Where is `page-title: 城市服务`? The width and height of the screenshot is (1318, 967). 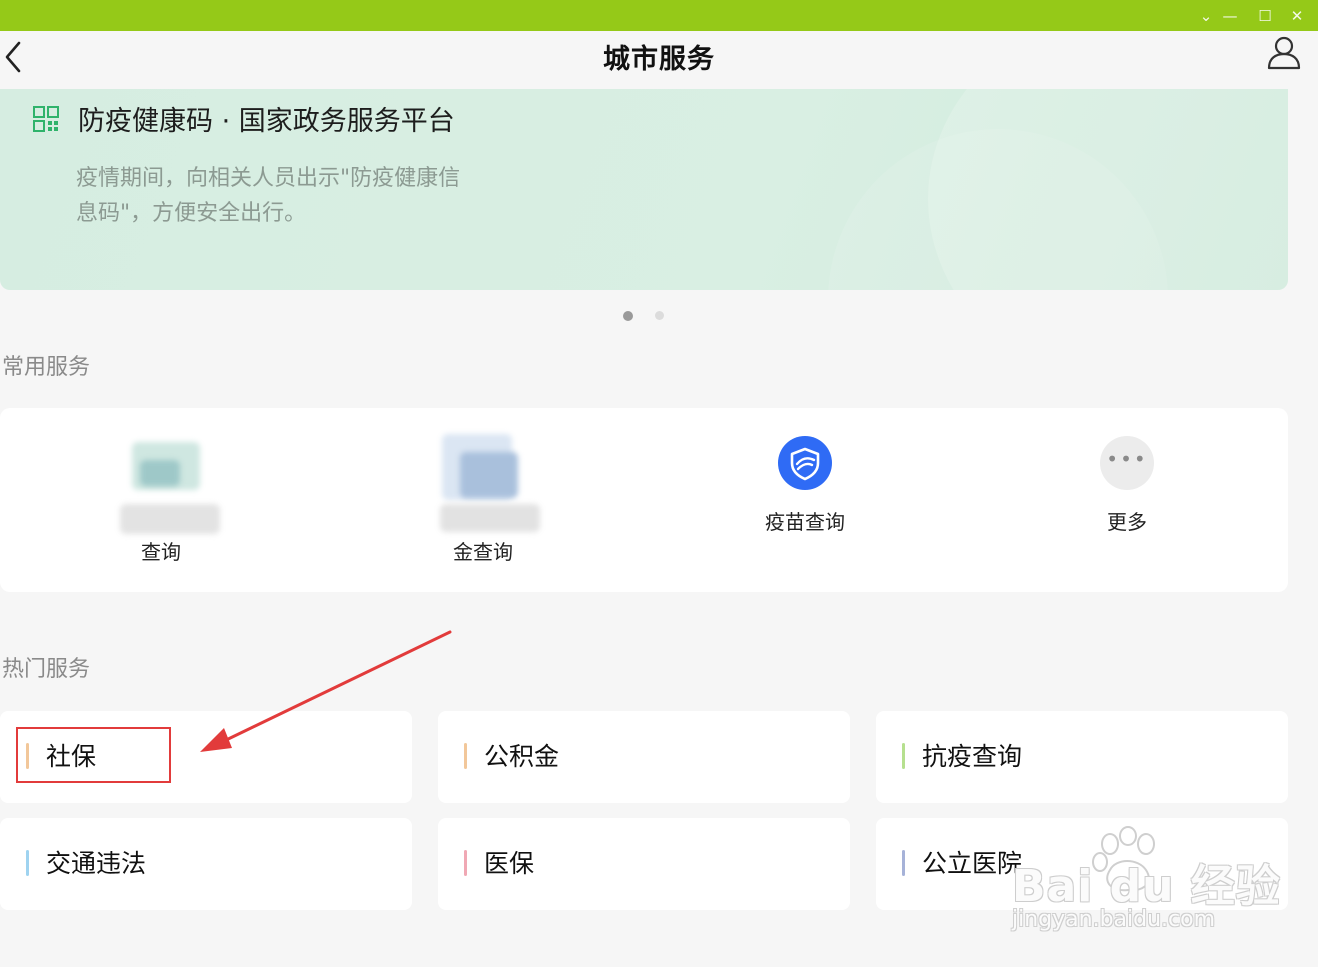
page-title: 城市服务 is located at coordinates (659, 59).